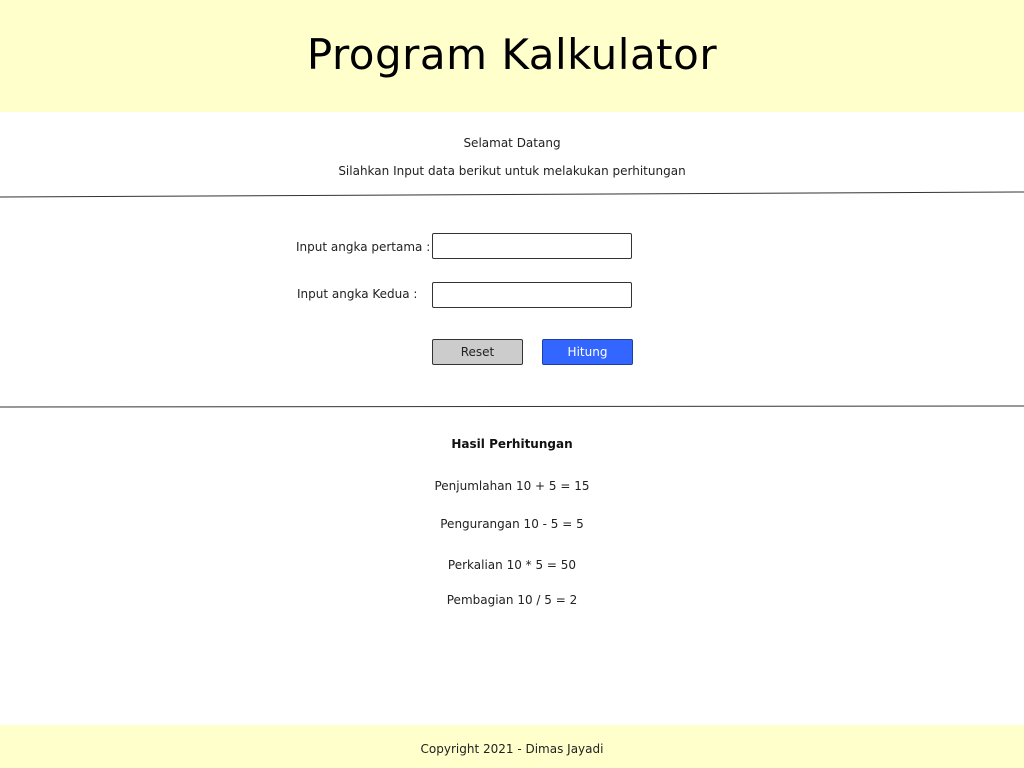  What do you see at coordinates (512, 565) in the screenshot?
I see `result-multiplication: Perkalian 10 * 5 = 50` at bounding box center [512, 565].